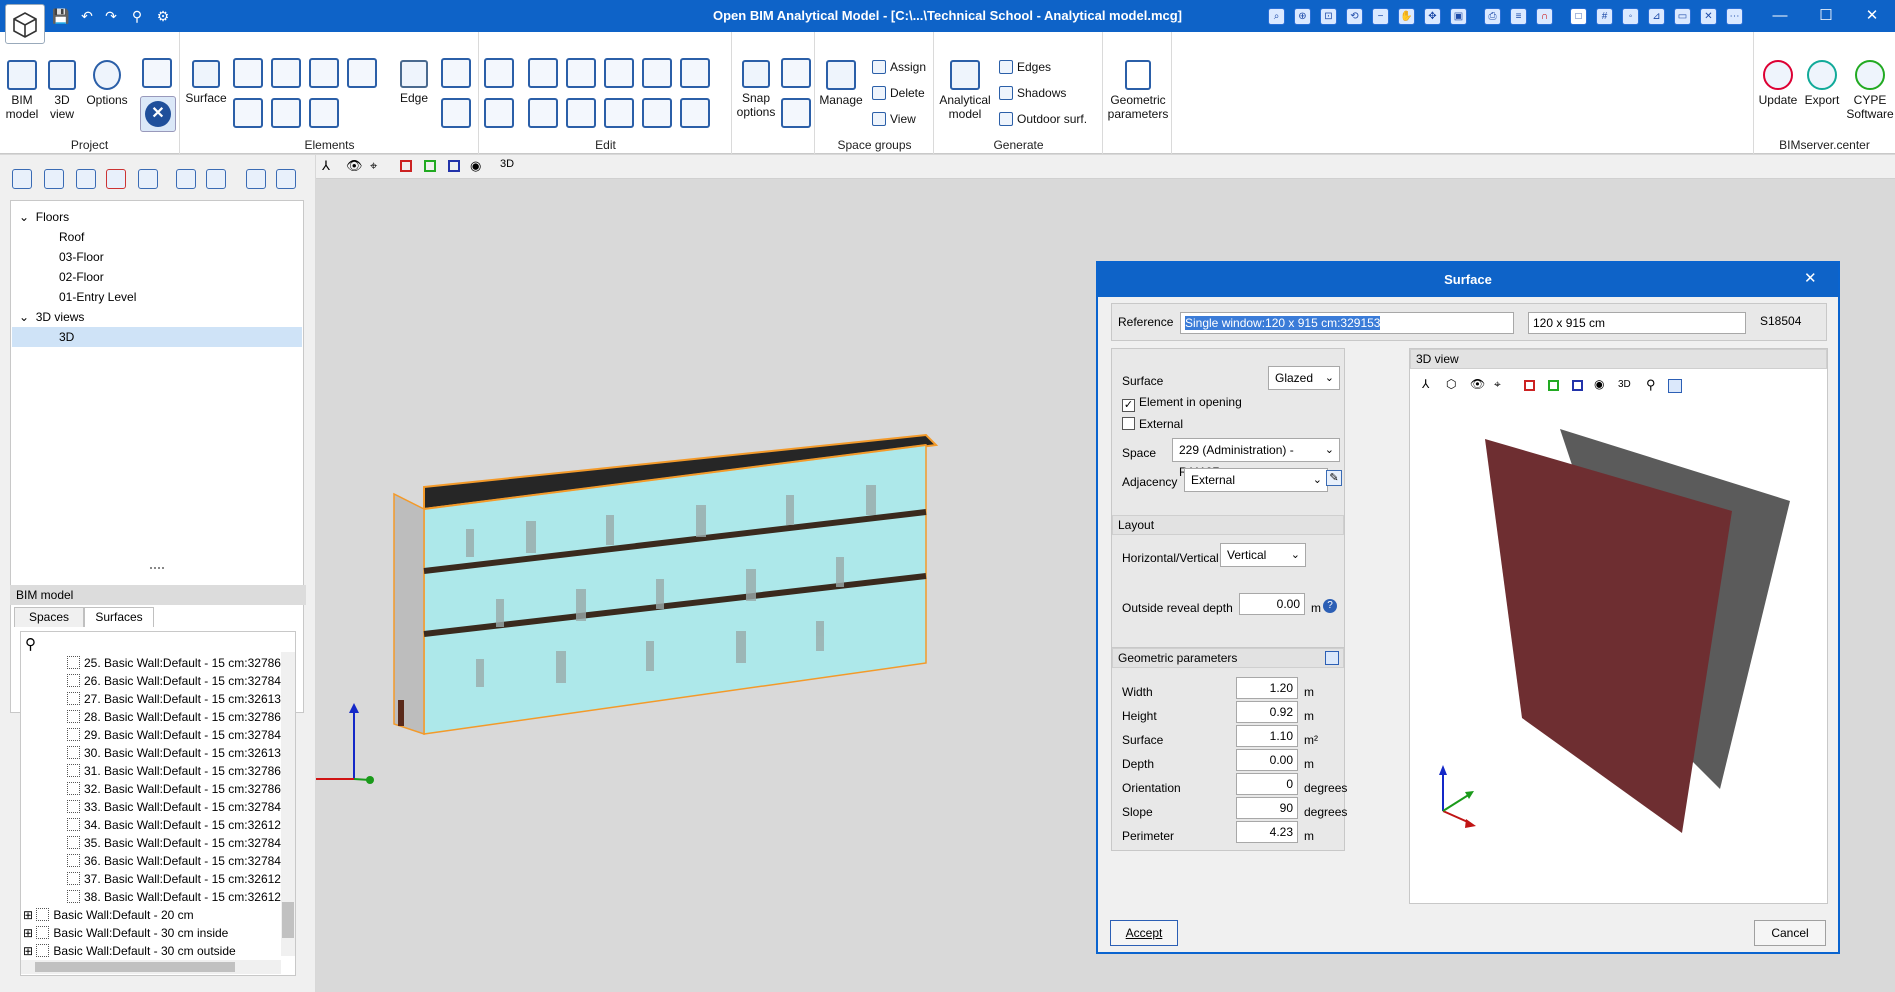 This screenshot has height=992, width=1895. Describe the element at coordinates (174, 879) in the screenshot. I see `list-item: 37. Basic Wall:Default - 15 cm:326129` at that location.